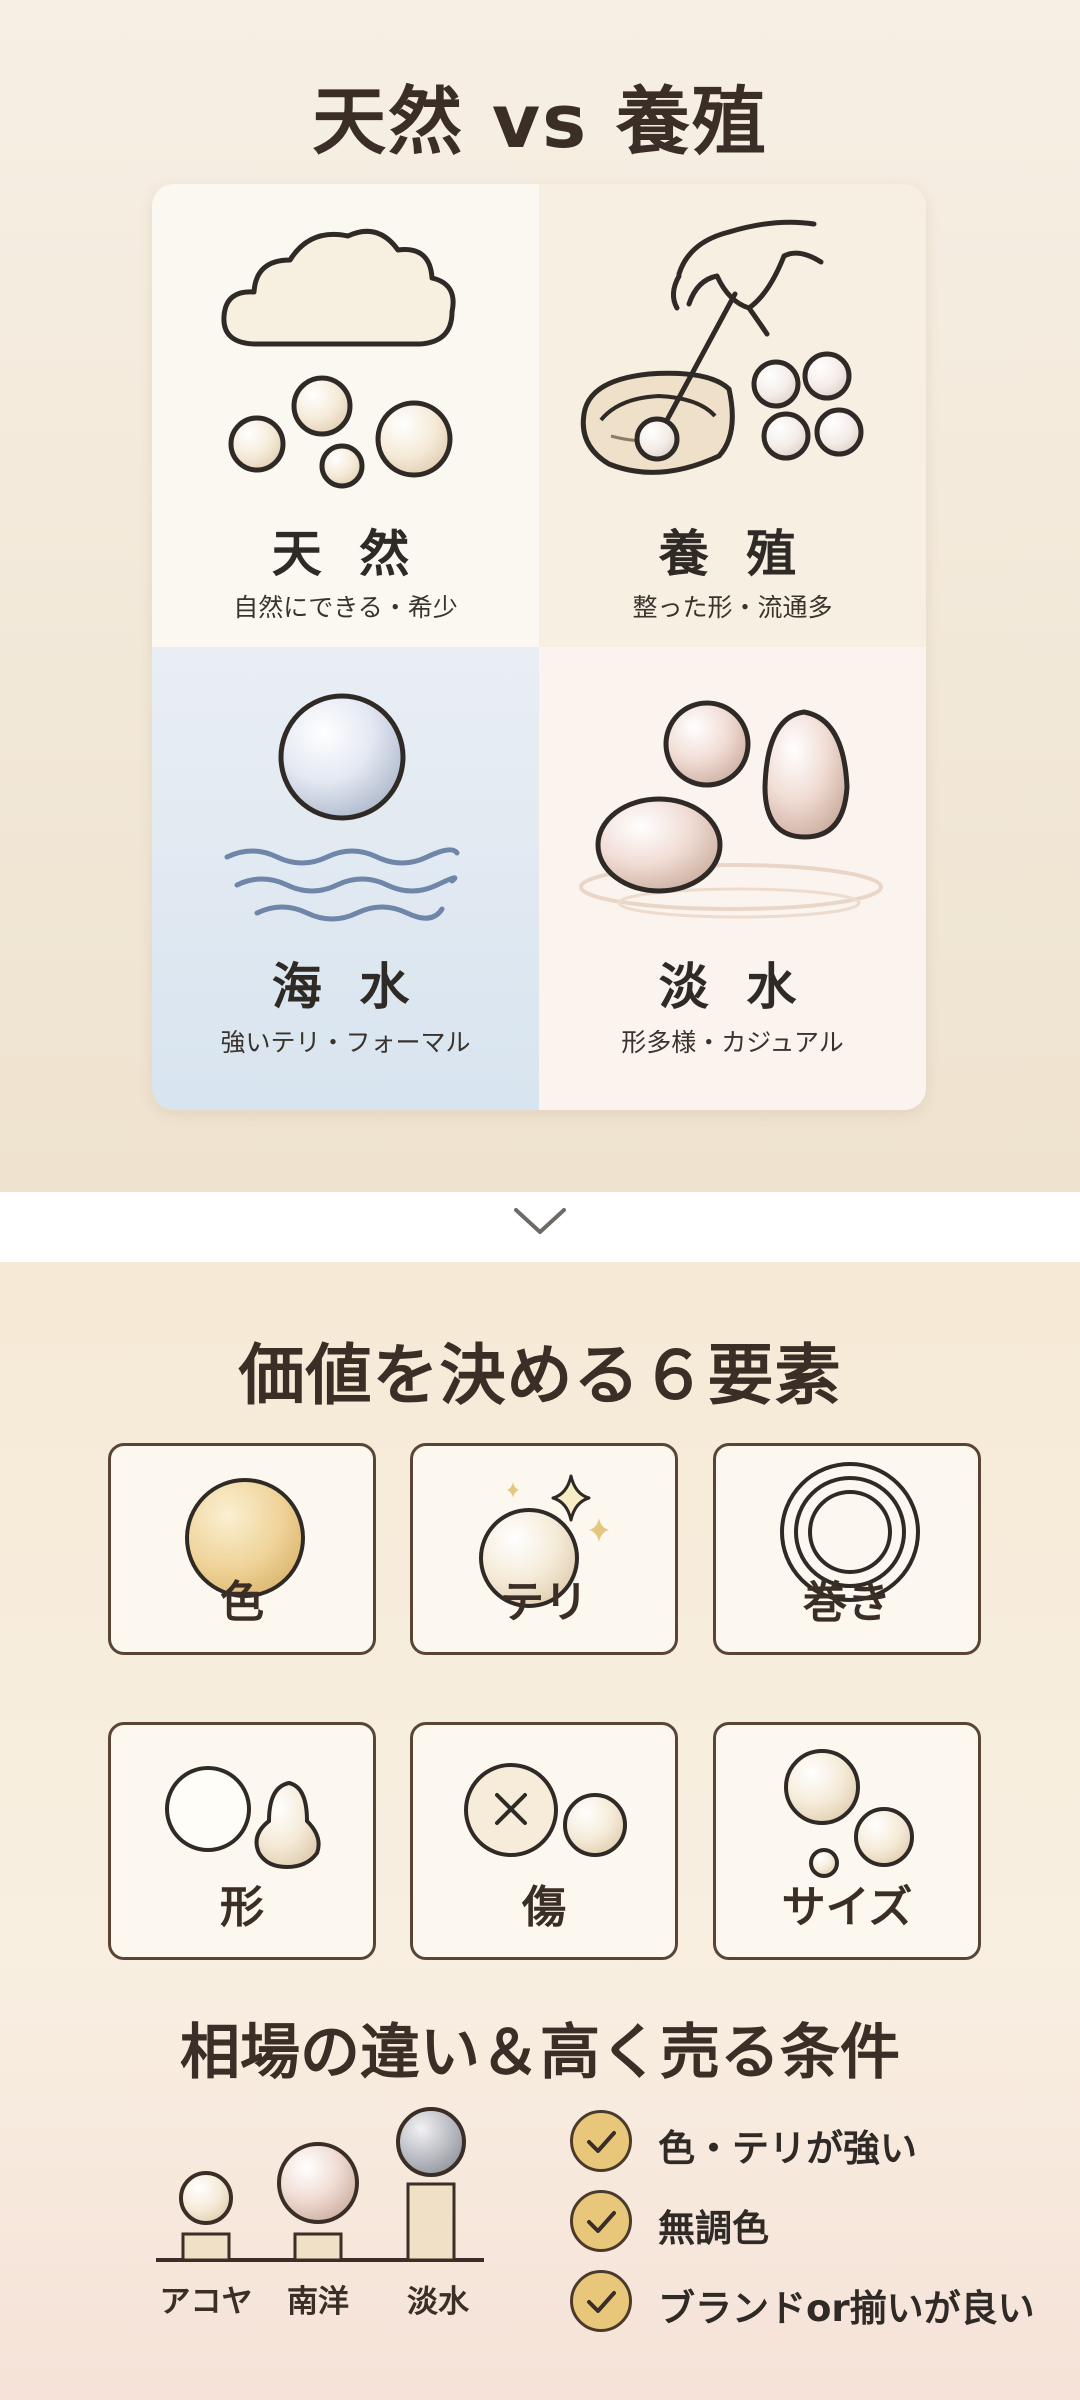 This screenshot has height=2400, width=1080. I want to click on factor-nacre: 巻き, so click(847, 1549).